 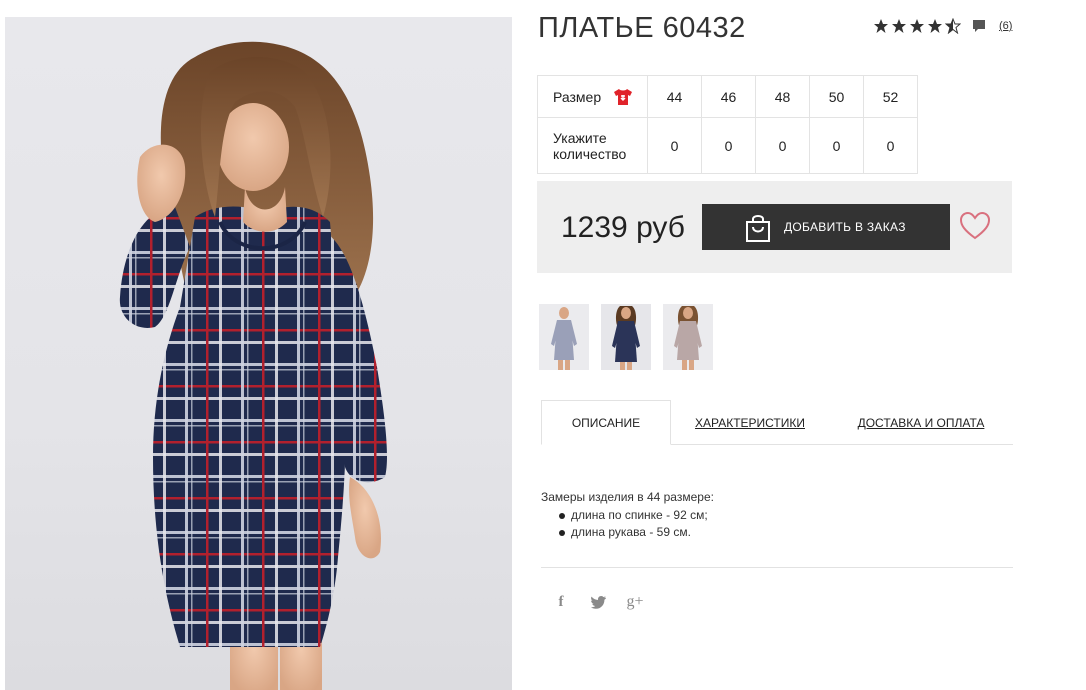 I want to click on product-title: ПЛАТЬЕ 60432, so click(x=642, y=28).